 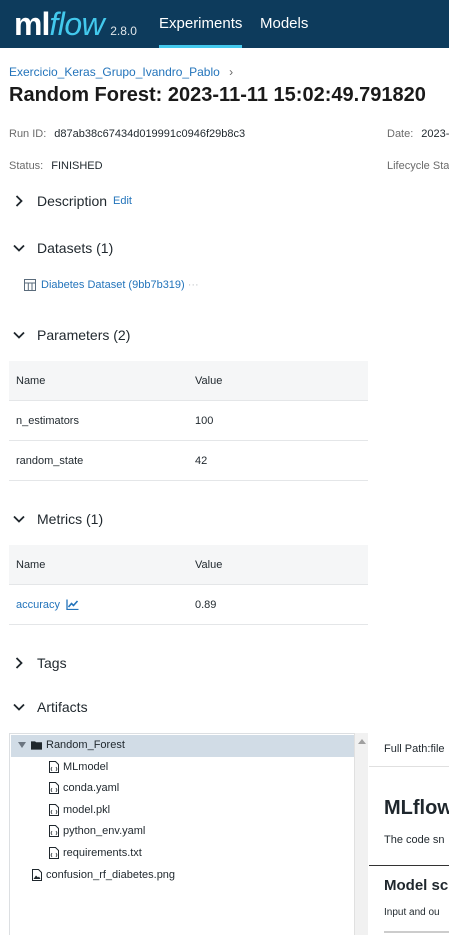 I want to click on preview-subtext: Input and ou, so click(x=412, y=912).